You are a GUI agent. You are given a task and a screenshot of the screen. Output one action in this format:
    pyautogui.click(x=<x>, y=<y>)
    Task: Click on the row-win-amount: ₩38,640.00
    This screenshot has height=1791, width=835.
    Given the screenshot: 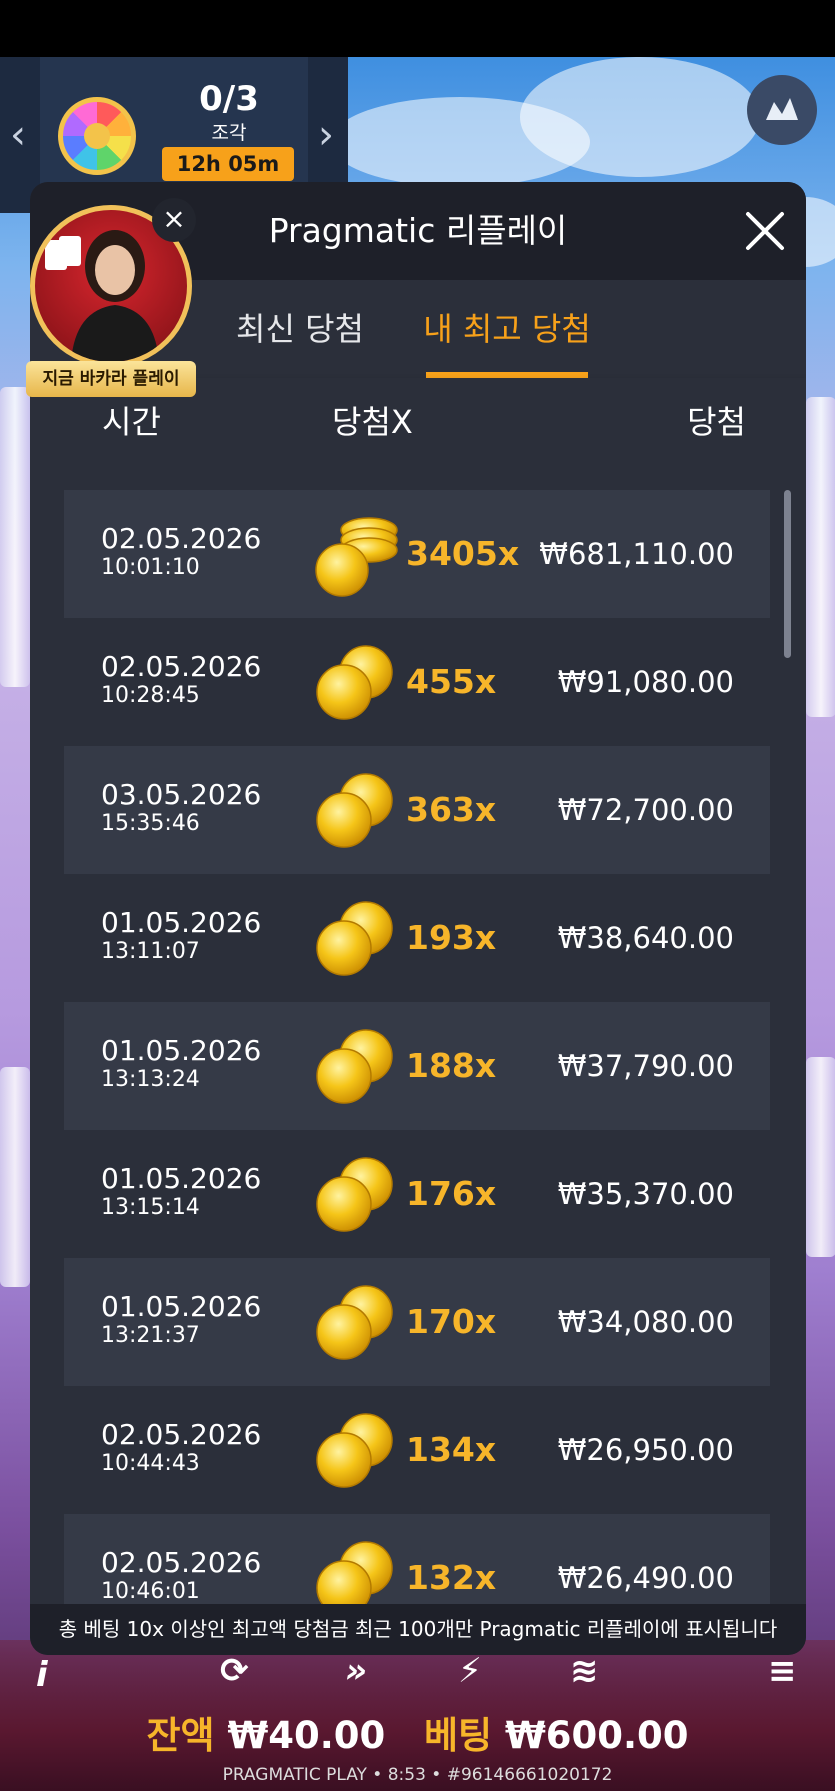 What is the action you would take?
    pyautogui.click(x=645, y=938)
    